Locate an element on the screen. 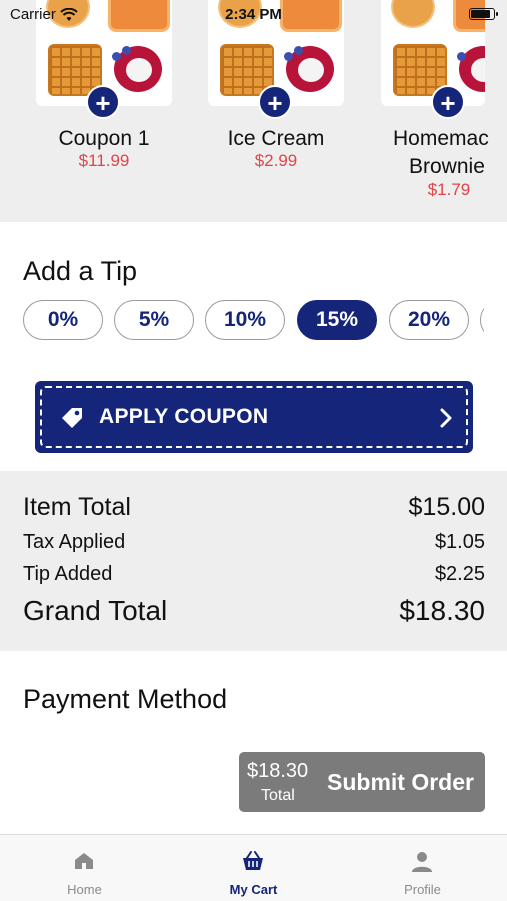 Image resolution: width=507 pixels, height=901 pixels. tip-option-20: 20% is located at coordinates (429, 320).